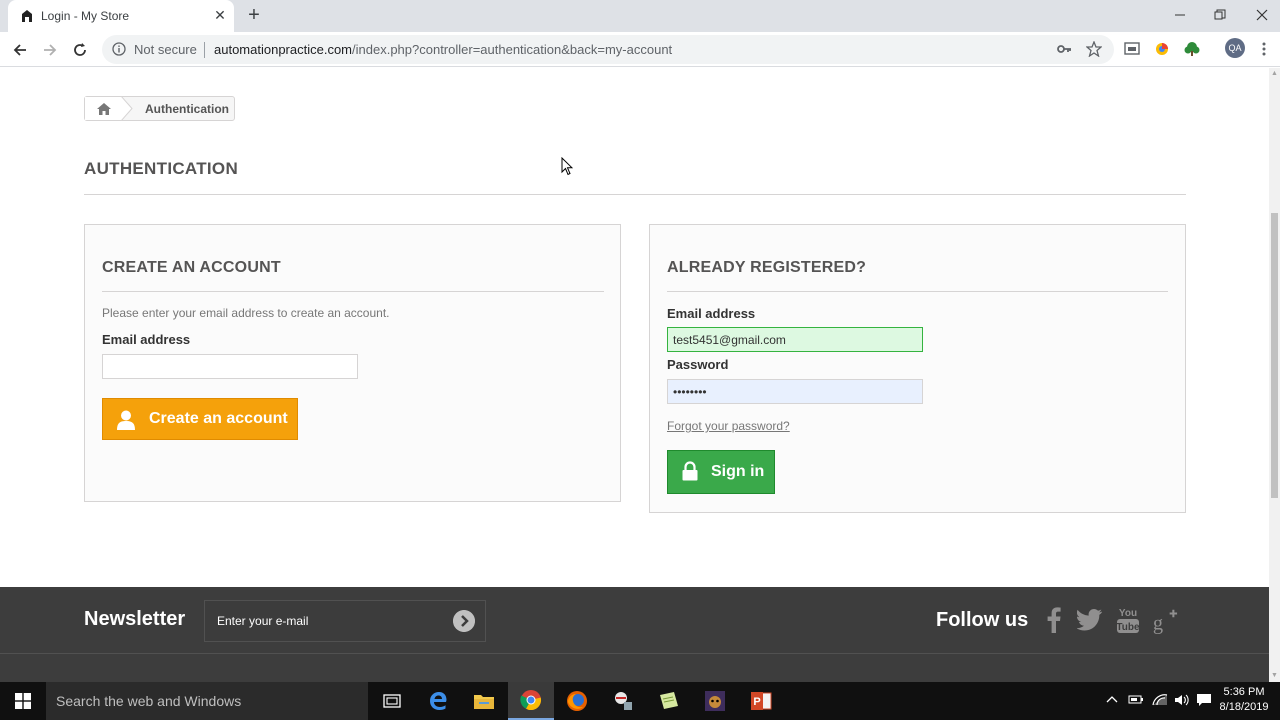  Describe the element at coordinates (165, 49) in the screenshot. I see `security-status: Not secure` at that location.